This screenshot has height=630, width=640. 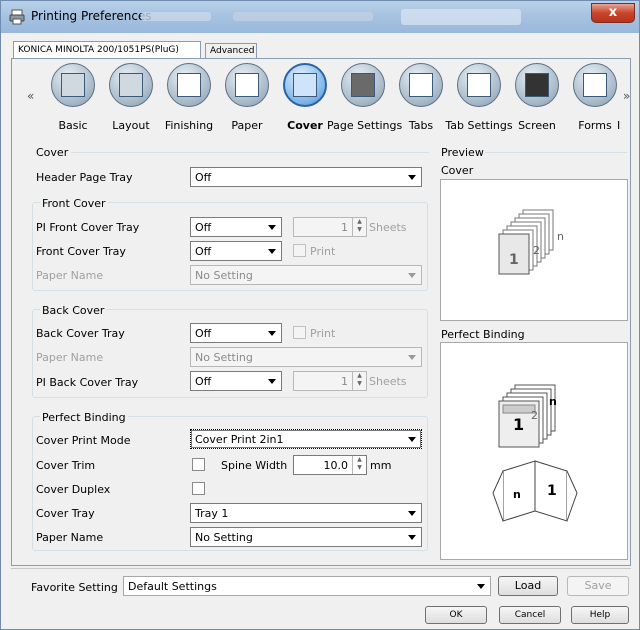 I want to click on binding-page-2: 2, so click(x=534, y=415).